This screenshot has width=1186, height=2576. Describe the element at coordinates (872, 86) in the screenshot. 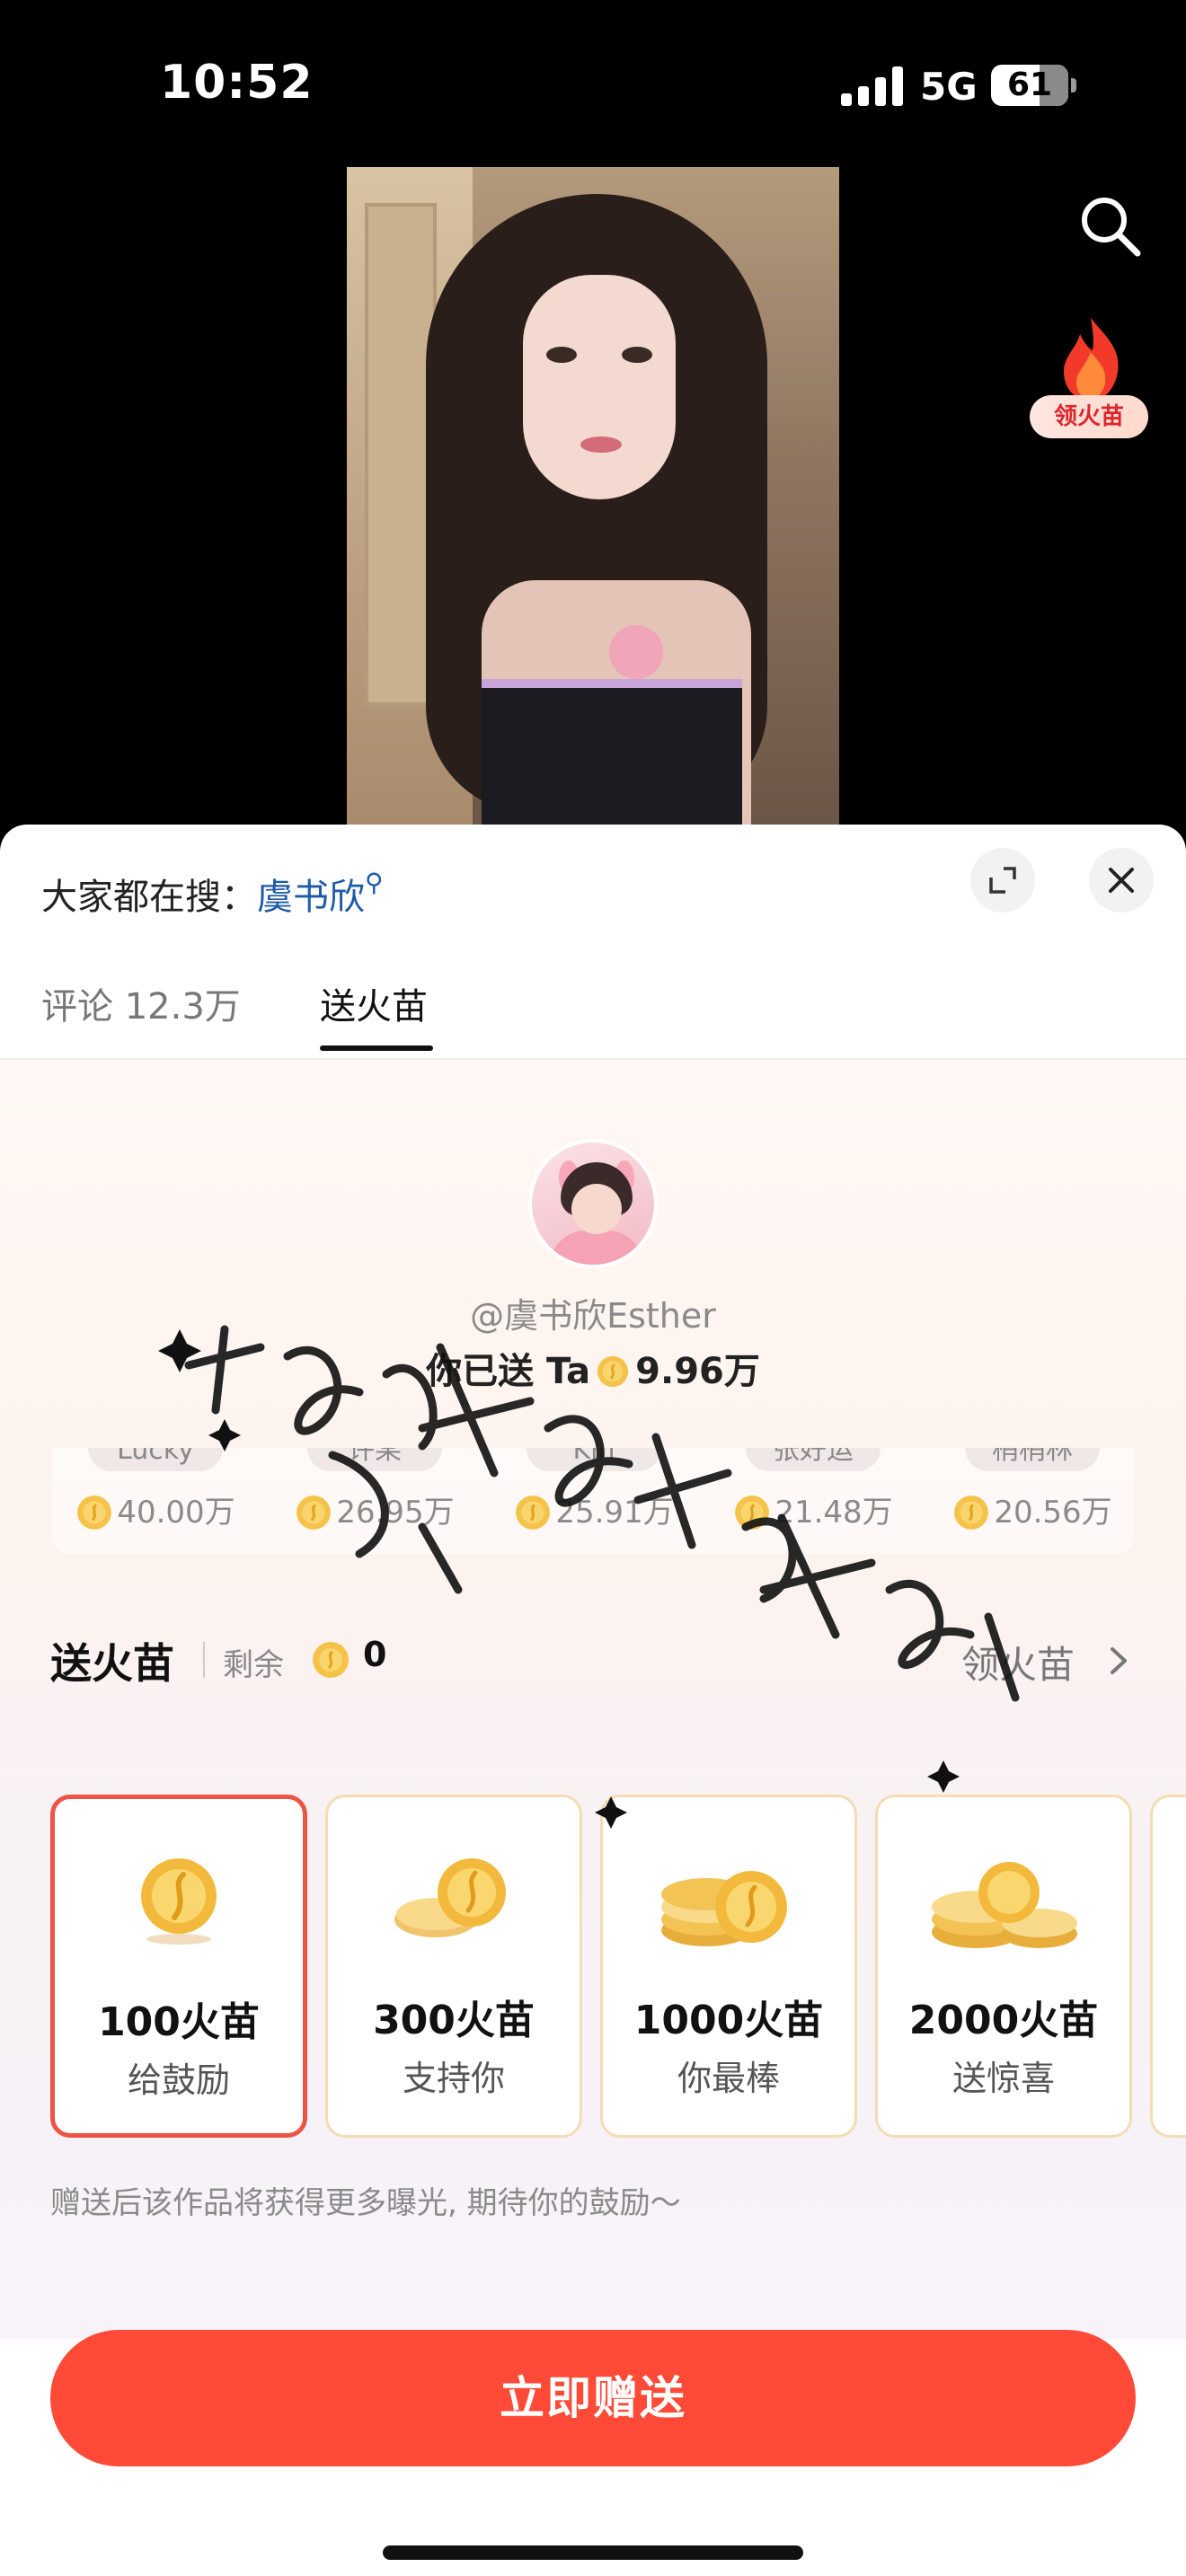

I see `signal-icon` at that location.